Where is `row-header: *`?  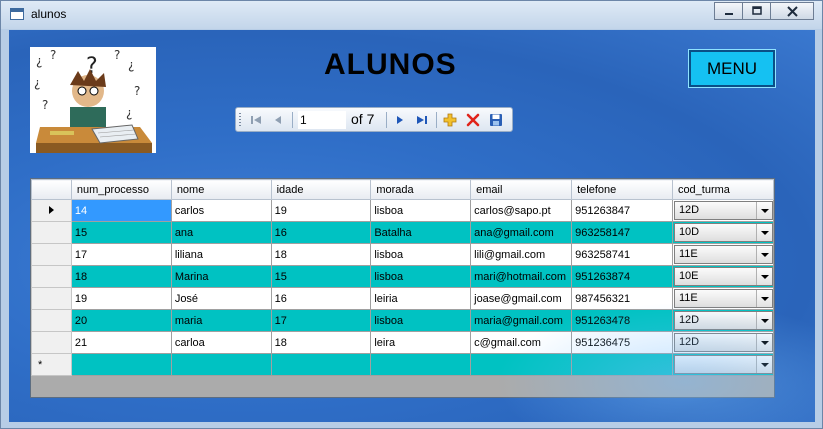 row-header: * is located at coordinates (51, 364).